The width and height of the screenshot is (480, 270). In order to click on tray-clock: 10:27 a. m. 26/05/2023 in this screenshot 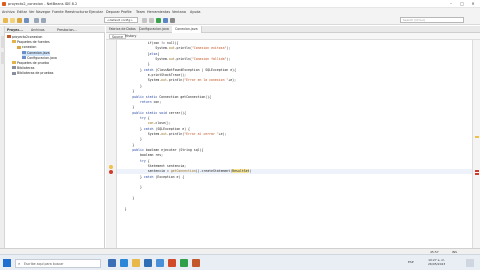, I will do `click(436, 262)`.